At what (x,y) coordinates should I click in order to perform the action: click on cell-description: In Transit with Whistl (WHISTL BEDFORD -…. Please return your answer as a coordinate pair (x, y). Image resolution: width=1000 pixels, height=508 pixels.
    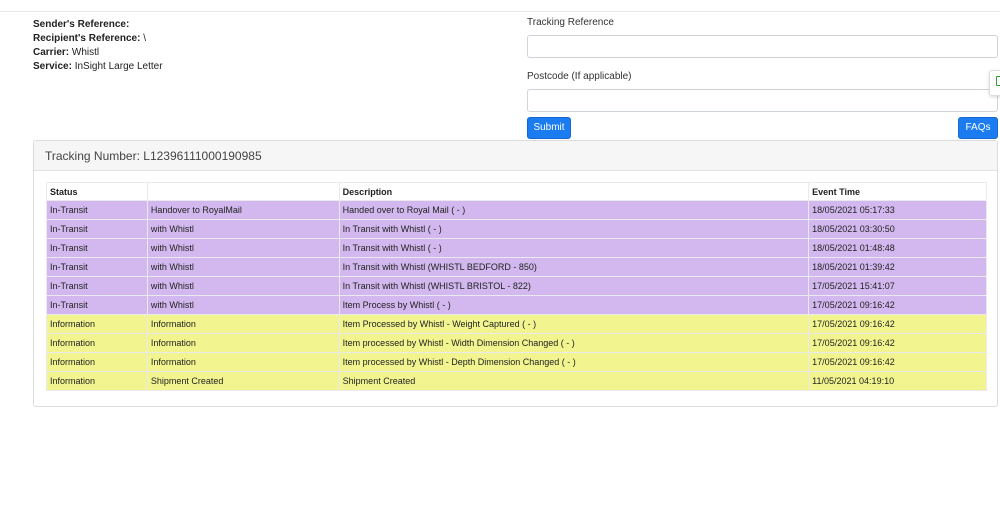
    Looking at the image, I should click on (574, 267).